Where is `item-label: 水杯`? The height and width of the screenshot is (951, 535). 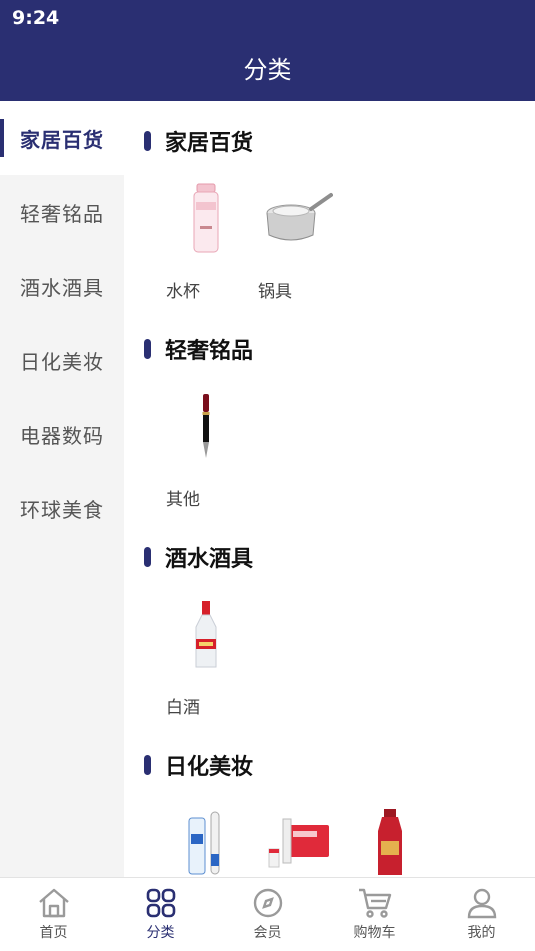 item-label: 水杯 is located at coordinates (183, 292).